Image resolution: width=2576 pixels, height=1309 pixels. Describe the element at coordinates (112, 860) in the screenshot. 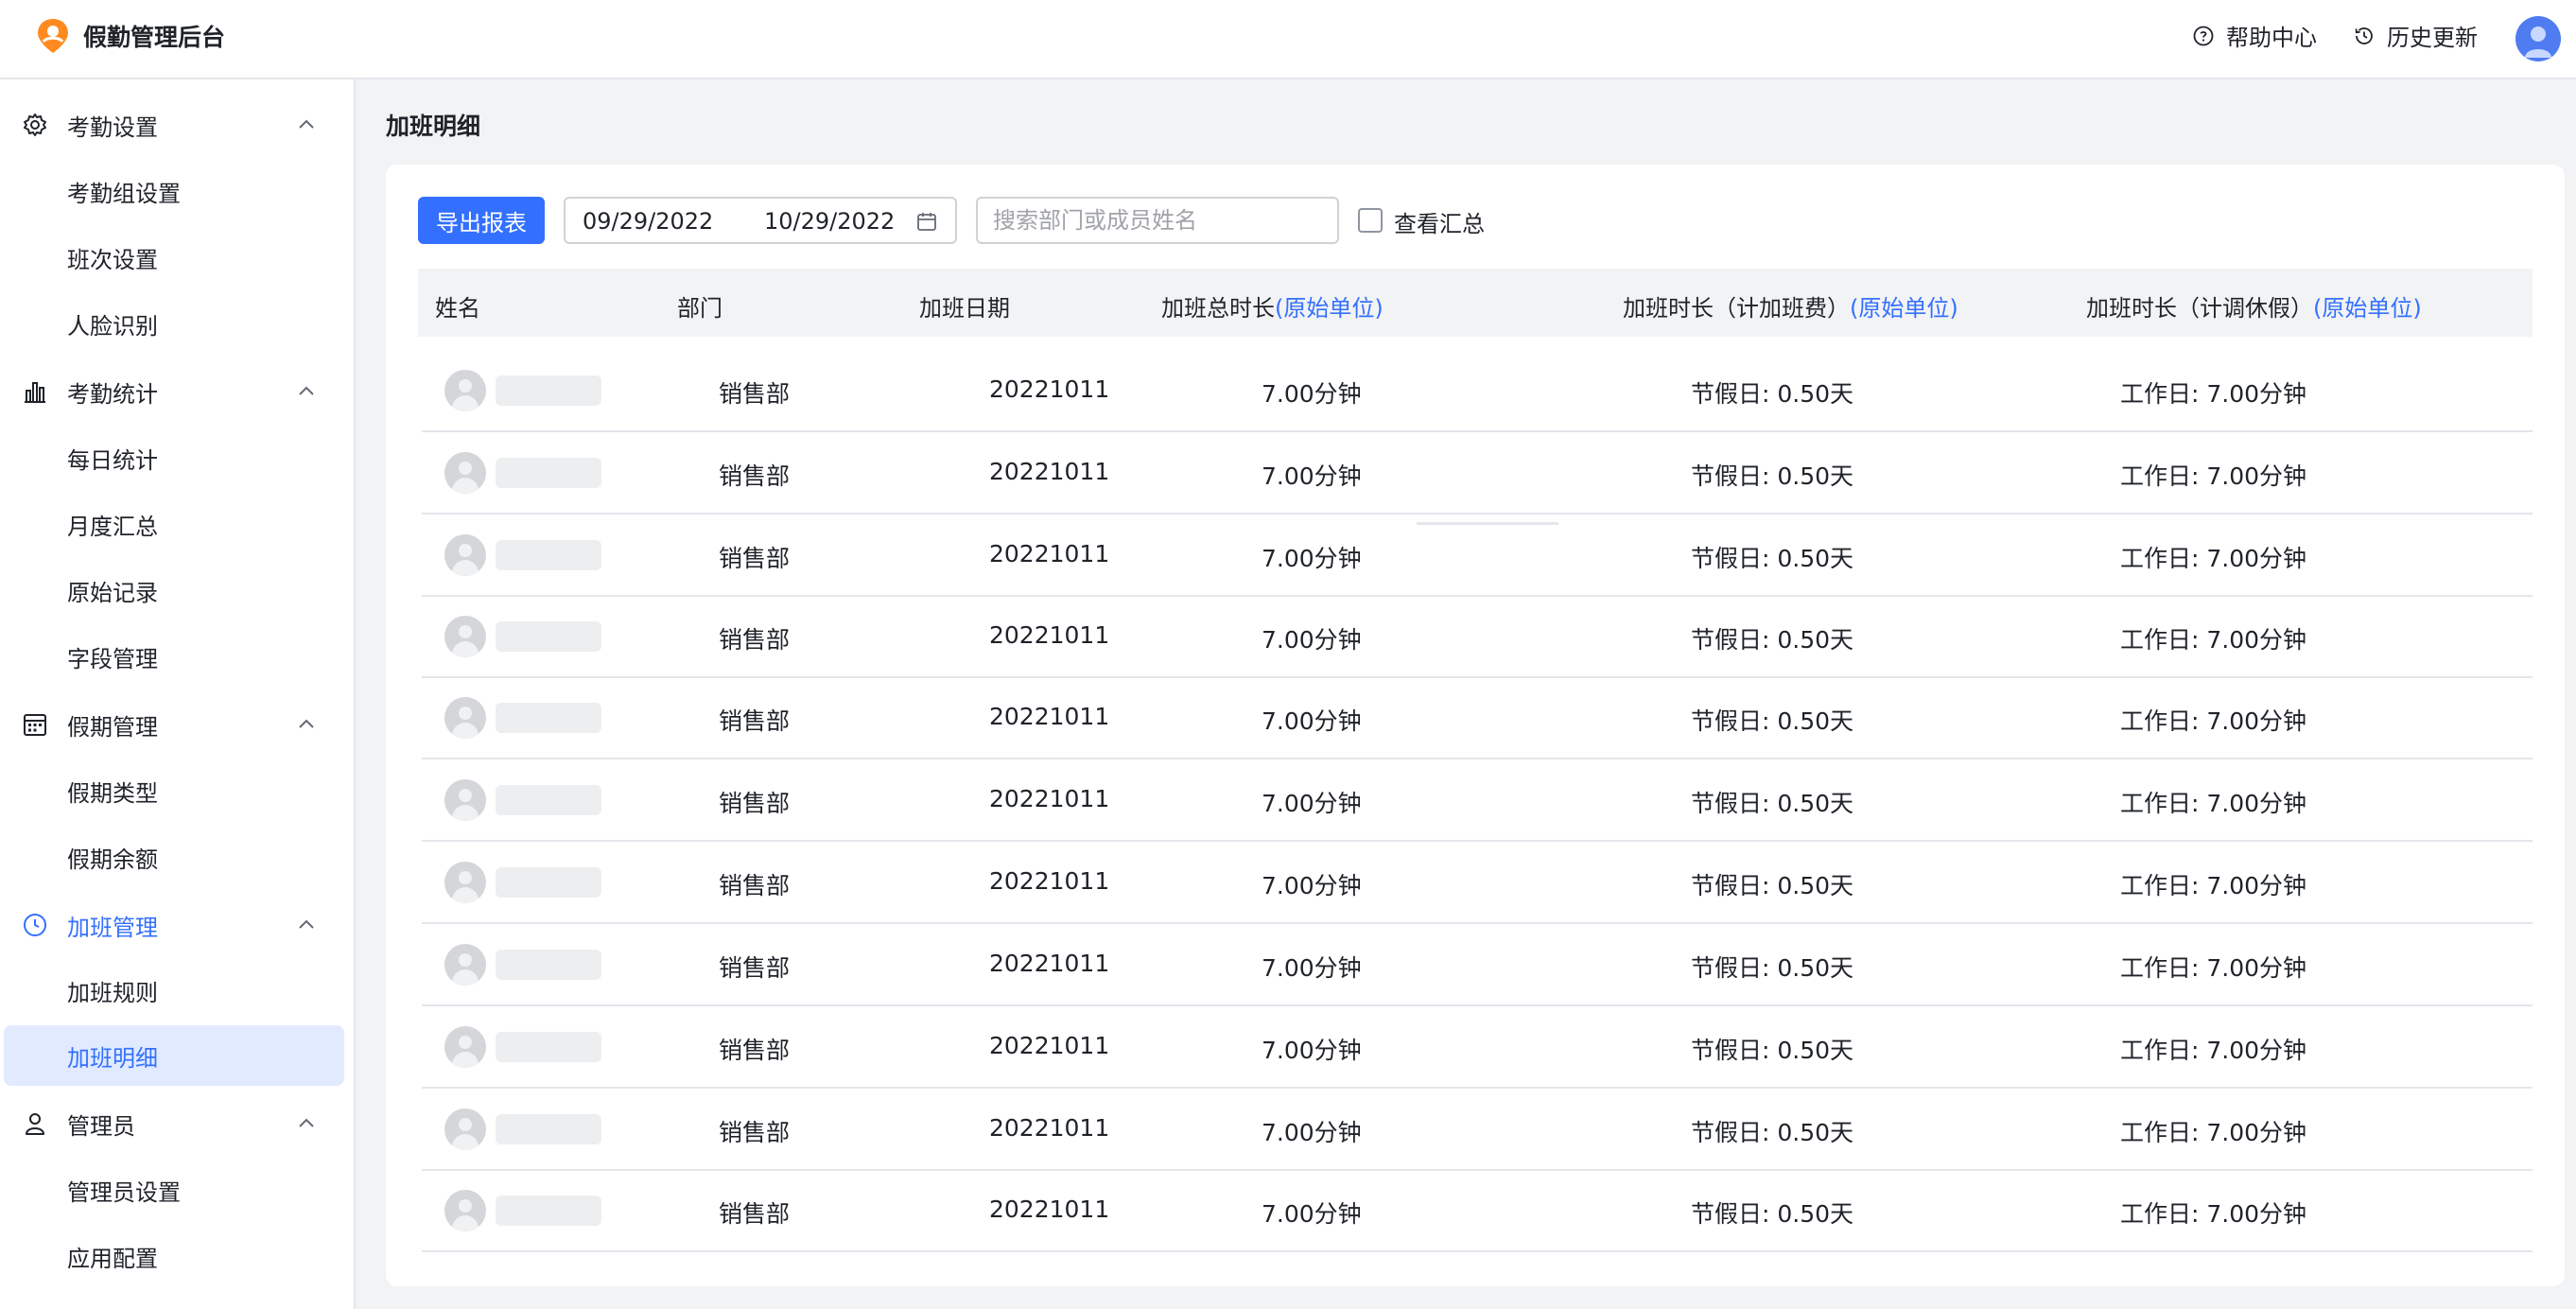

I see `sidebar-item-label: 假期余额` at that location.